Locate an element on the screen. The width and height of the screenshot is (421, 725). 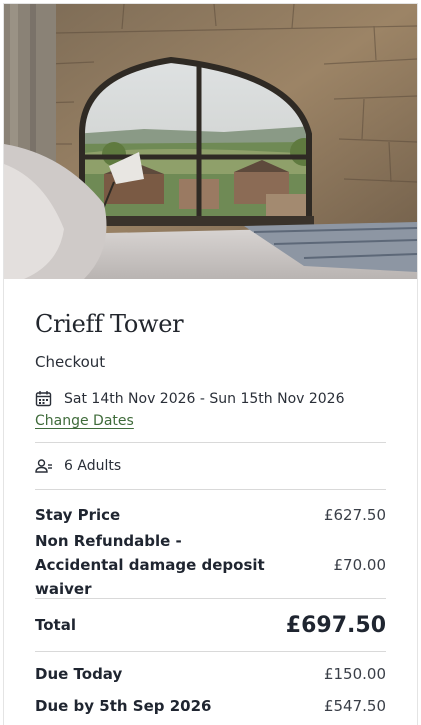
guests-summary: 6 Adults is located at coordinates (210, 466).